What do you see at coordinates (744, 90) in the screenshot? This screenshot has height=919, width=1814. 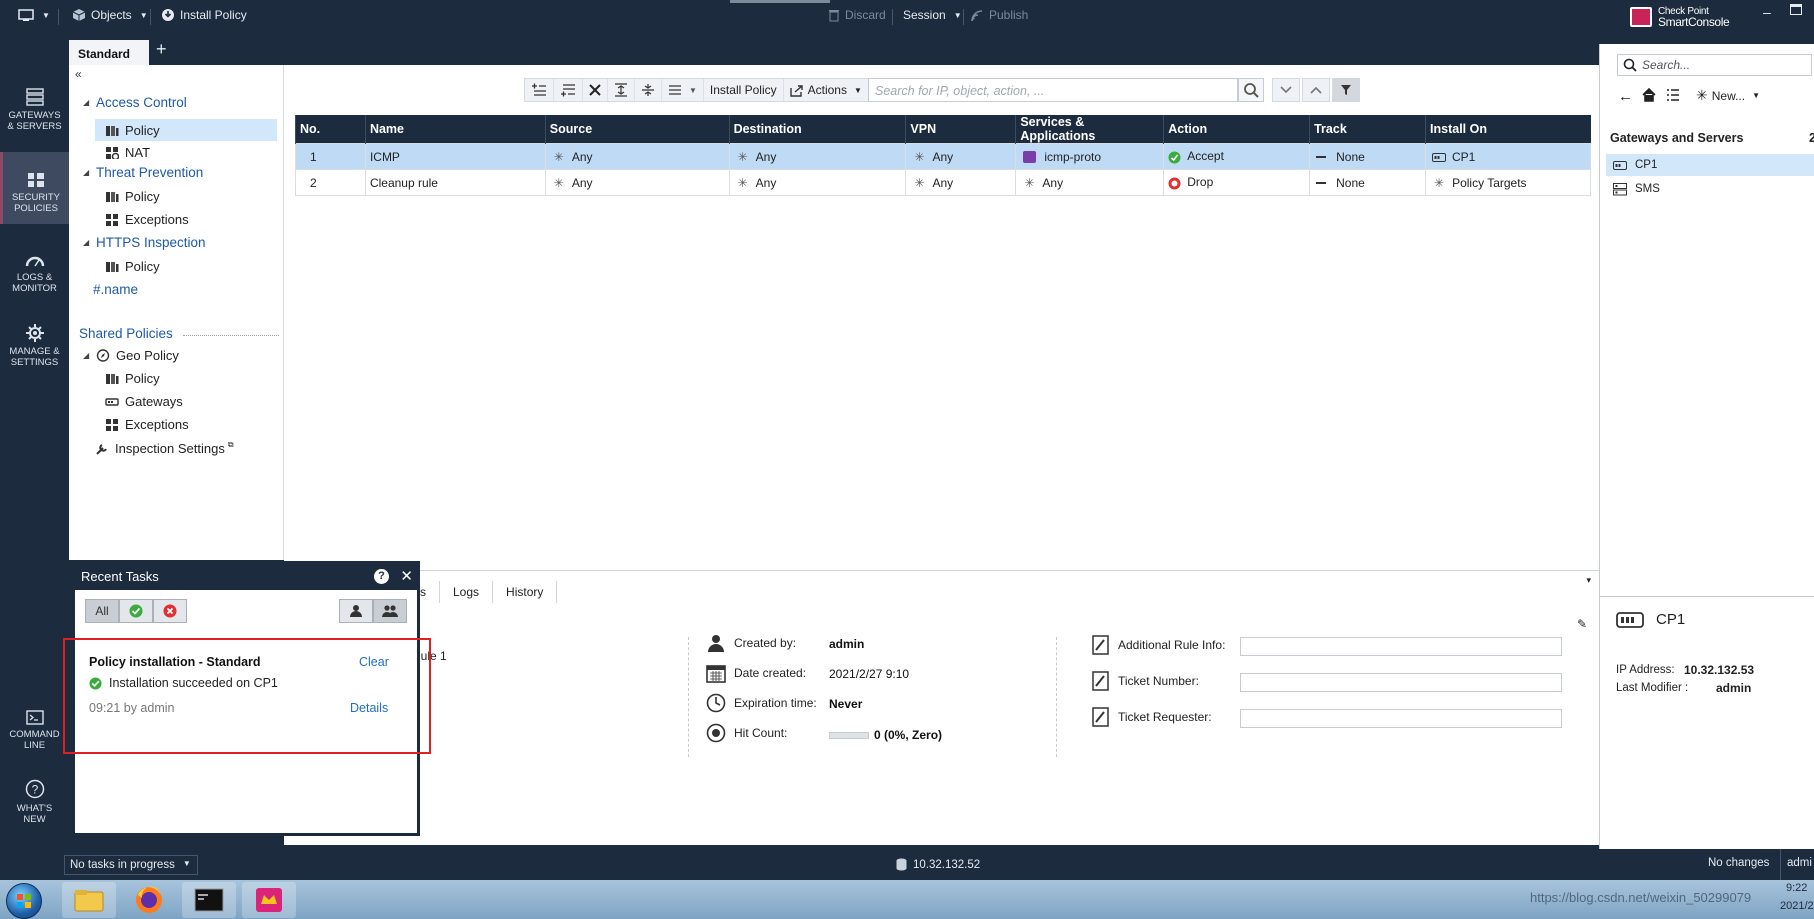 I see `install-policy-toolbar-button: Install Policy` at bounding box center [744, 90].